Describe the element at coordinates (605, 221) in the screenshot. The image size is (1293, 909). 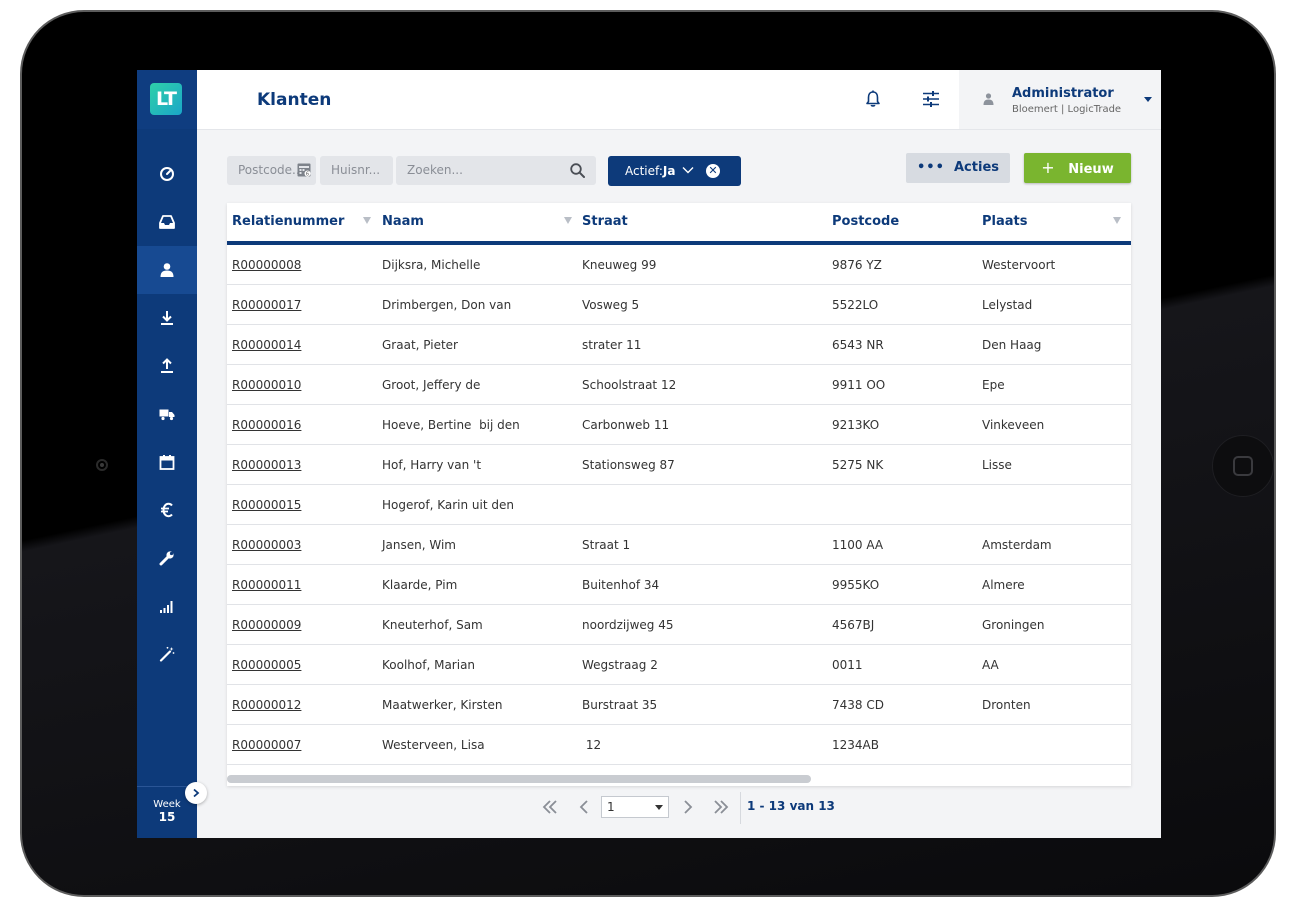
I see `column-header-straat: Straat` at that location.